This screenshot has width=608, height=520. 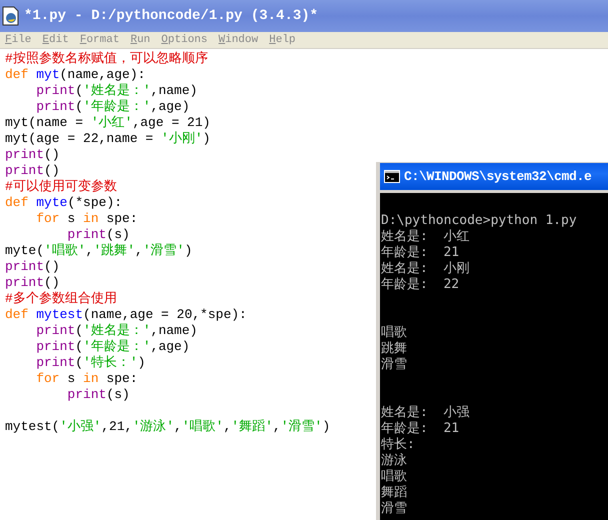 I want to click on console-line: D:\pythoncode>python 1.py, so click(x=479, y=221).